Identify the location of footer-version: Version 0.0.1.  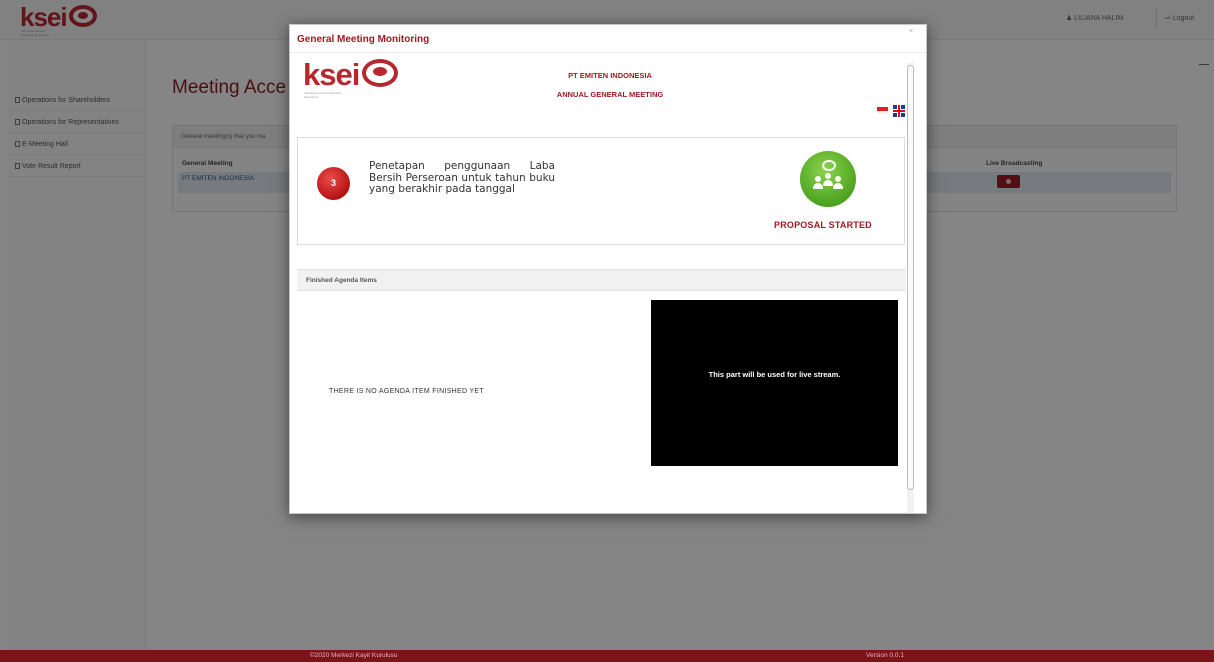
(885, 655).